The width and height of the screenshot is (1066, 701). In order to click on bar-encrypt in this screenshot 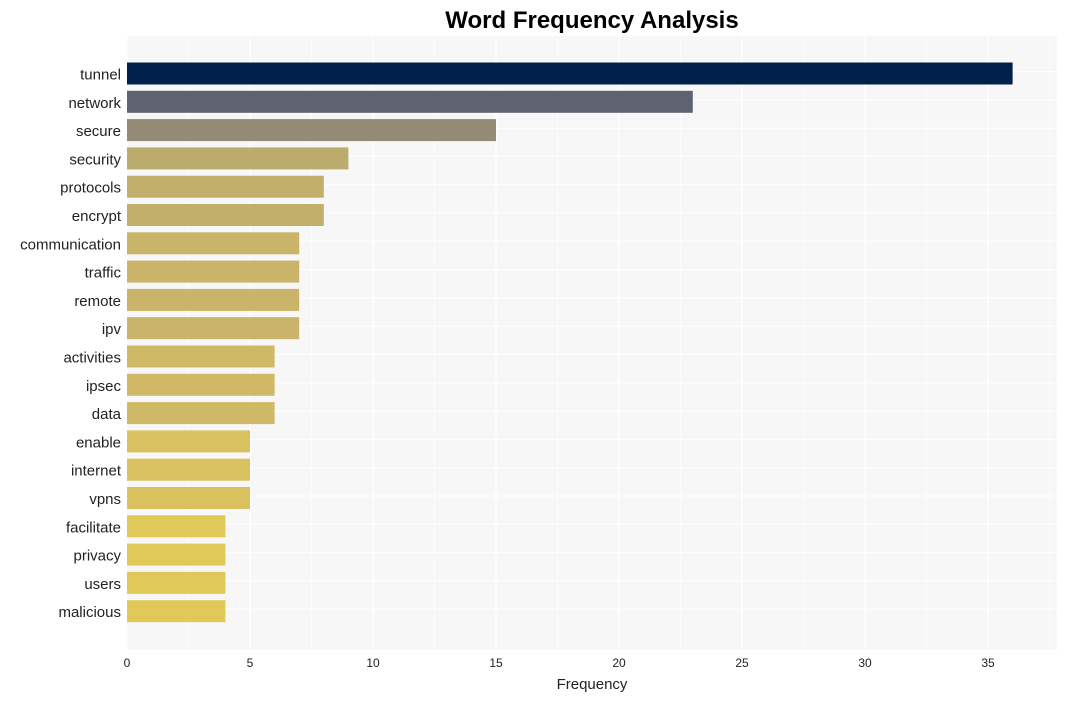, I will do `click(225, 215)`.